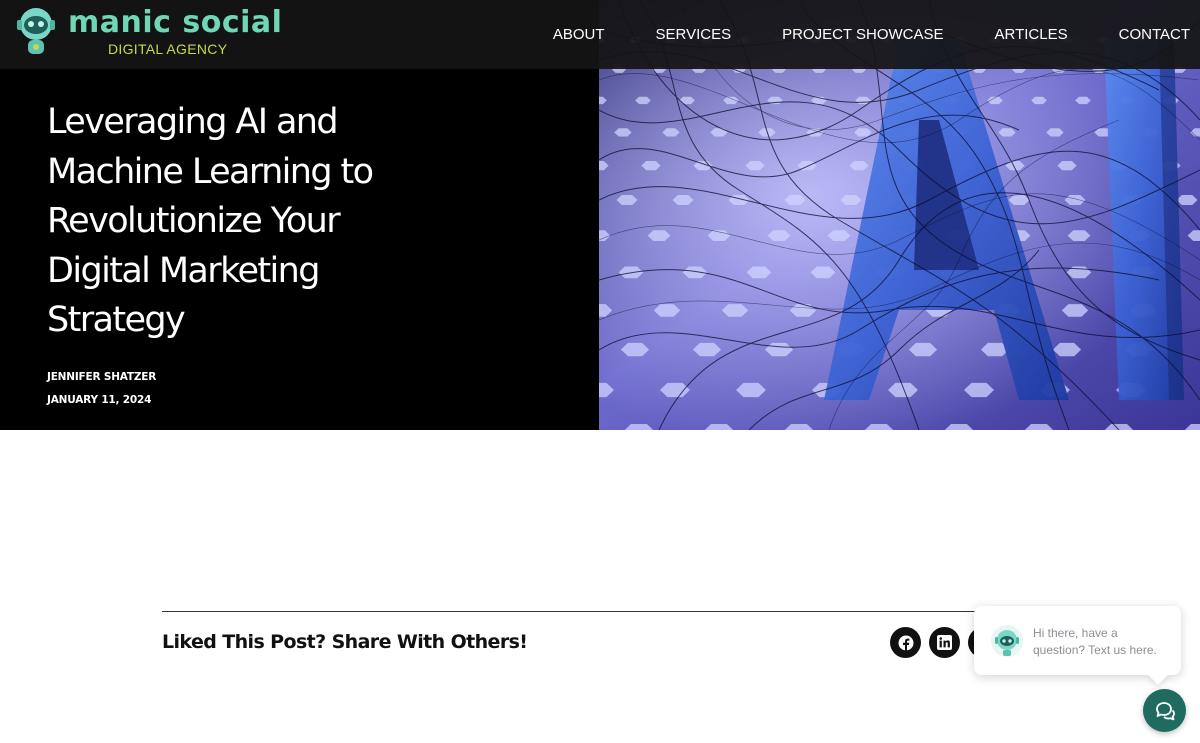  I want to click on share-heading: Liked This Post? Share With Others!, so click(345, 642).